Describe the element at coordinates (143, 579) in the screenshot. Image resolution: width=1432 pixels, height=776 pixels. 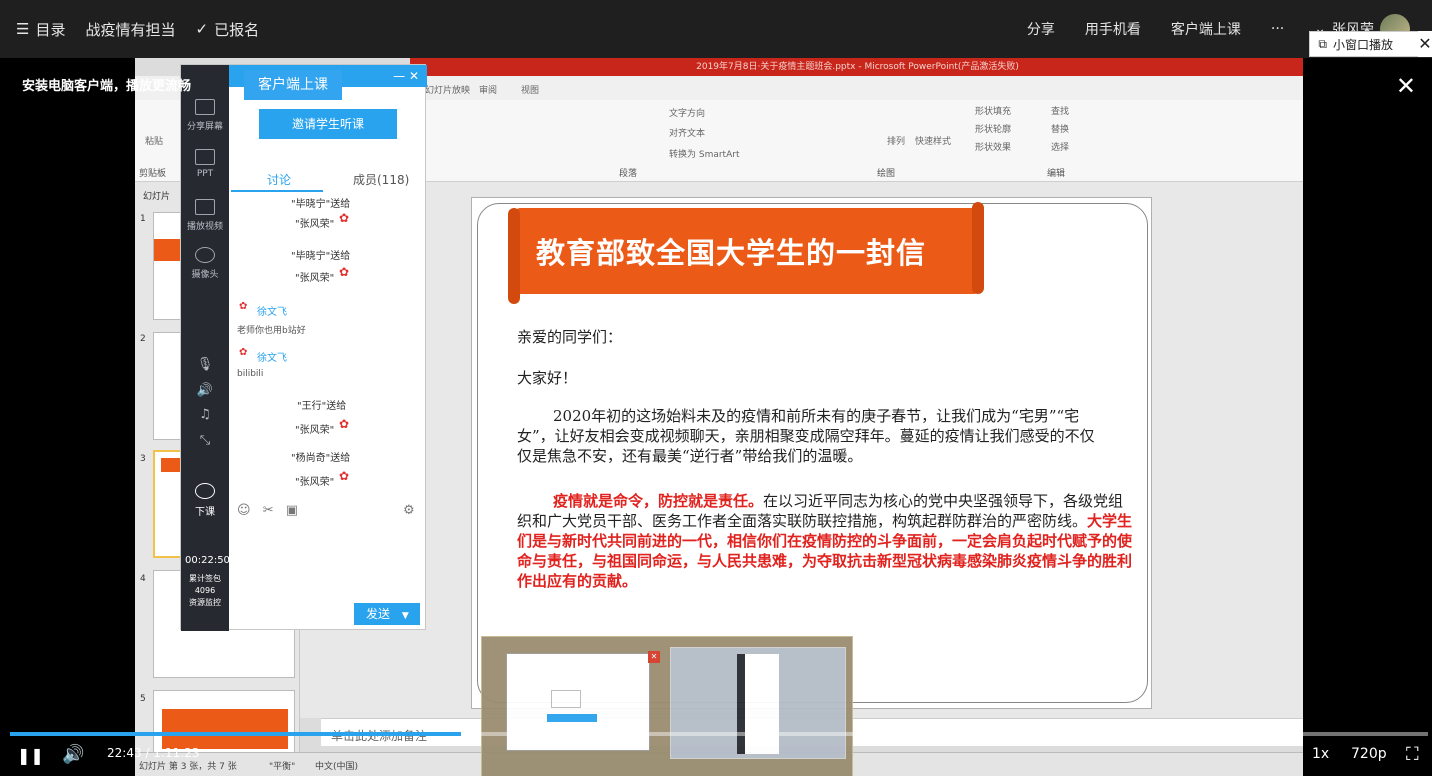
I see `thumb-number: 4` at that location.